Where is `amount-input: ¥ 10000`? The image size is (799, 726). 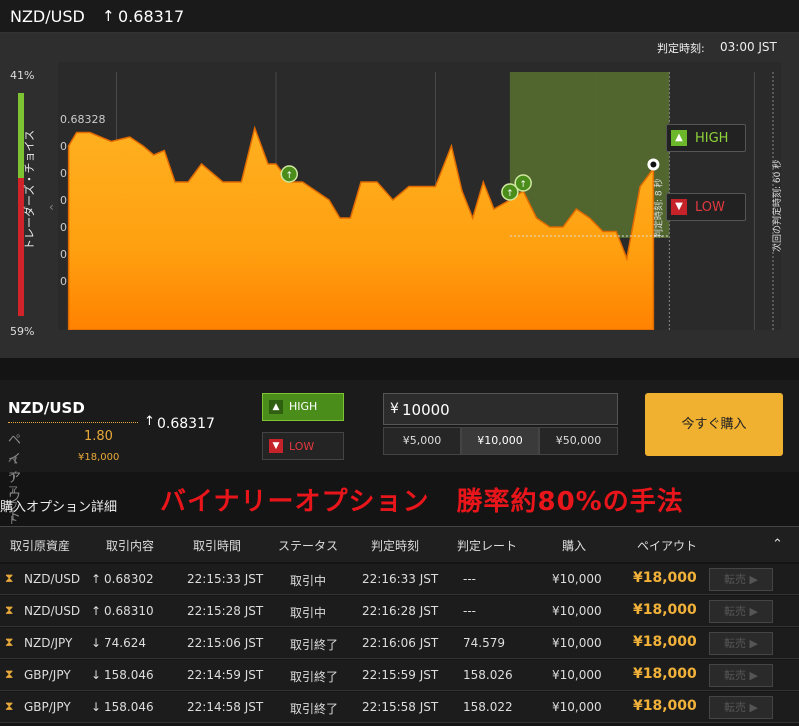 amount-input: ¥ 10000 is located at coordinates (500, 409).